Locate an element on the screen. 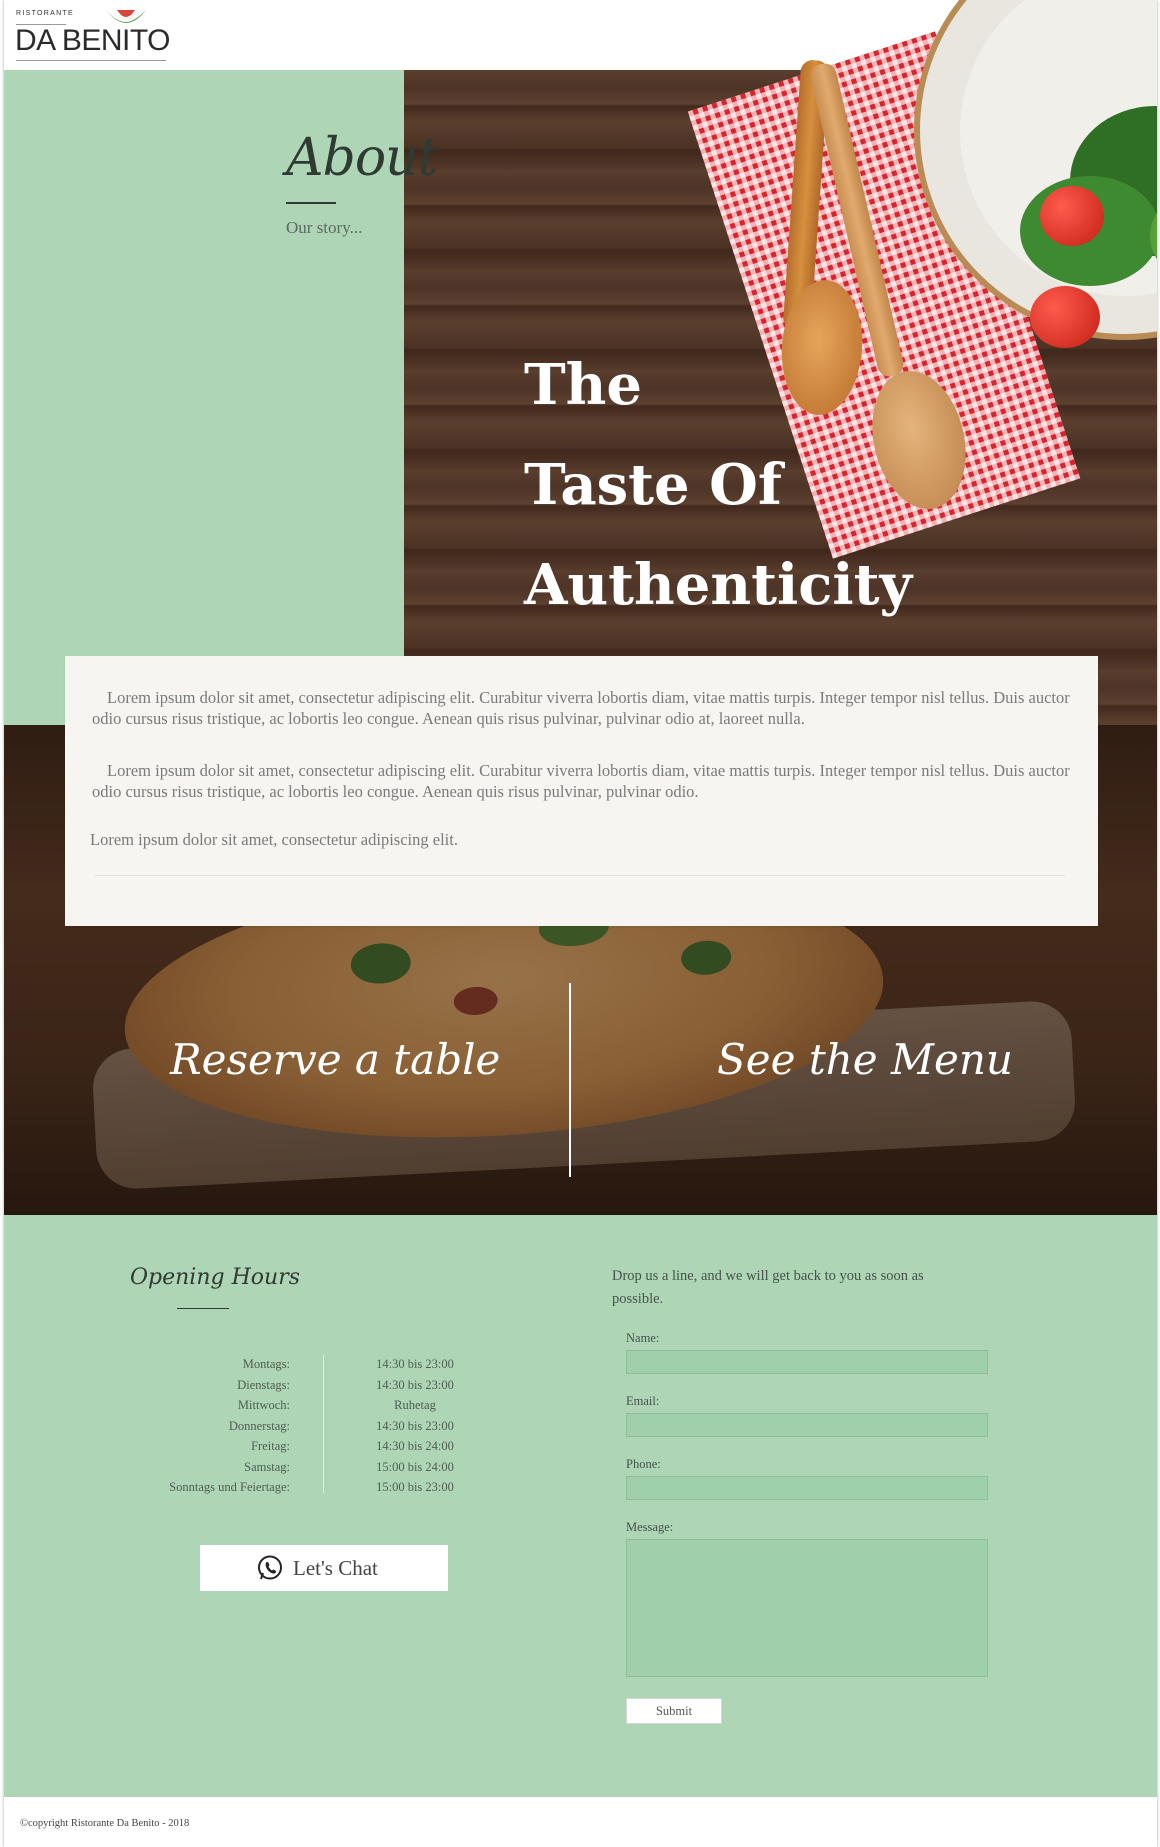 The width and height of the screenshot is (1160, 1847). phone-label: Phone: is located at coordinates (643, 1464).